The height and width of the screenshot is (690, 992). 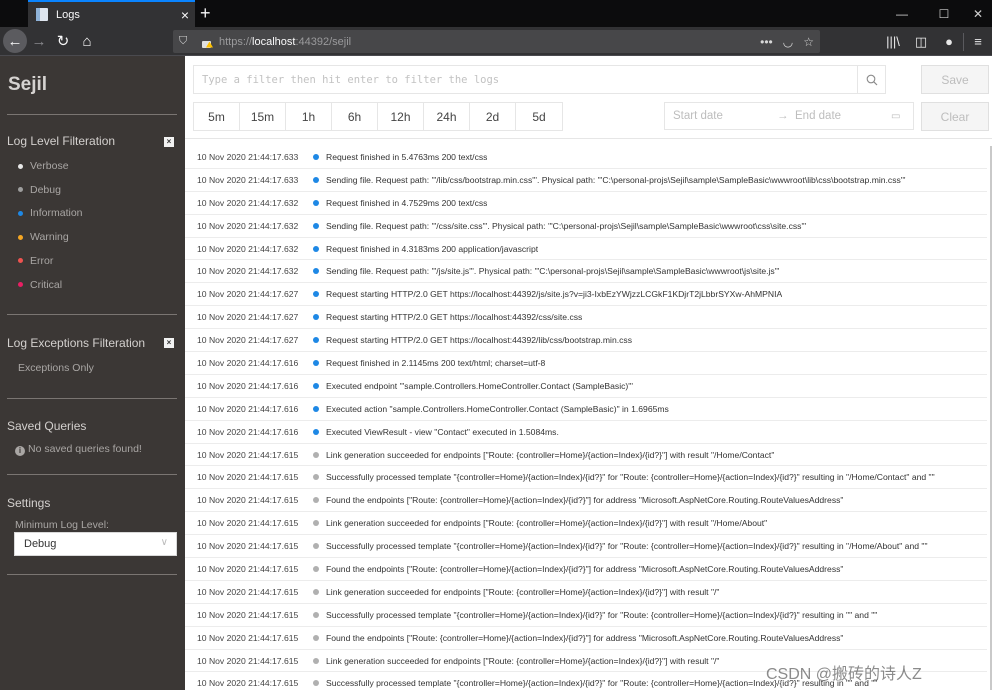 What do you see at coordinates (789, 116) in the screenshot?
I see `date-range-picker: Start date → End date ▭` at bounding box center [789, 116].